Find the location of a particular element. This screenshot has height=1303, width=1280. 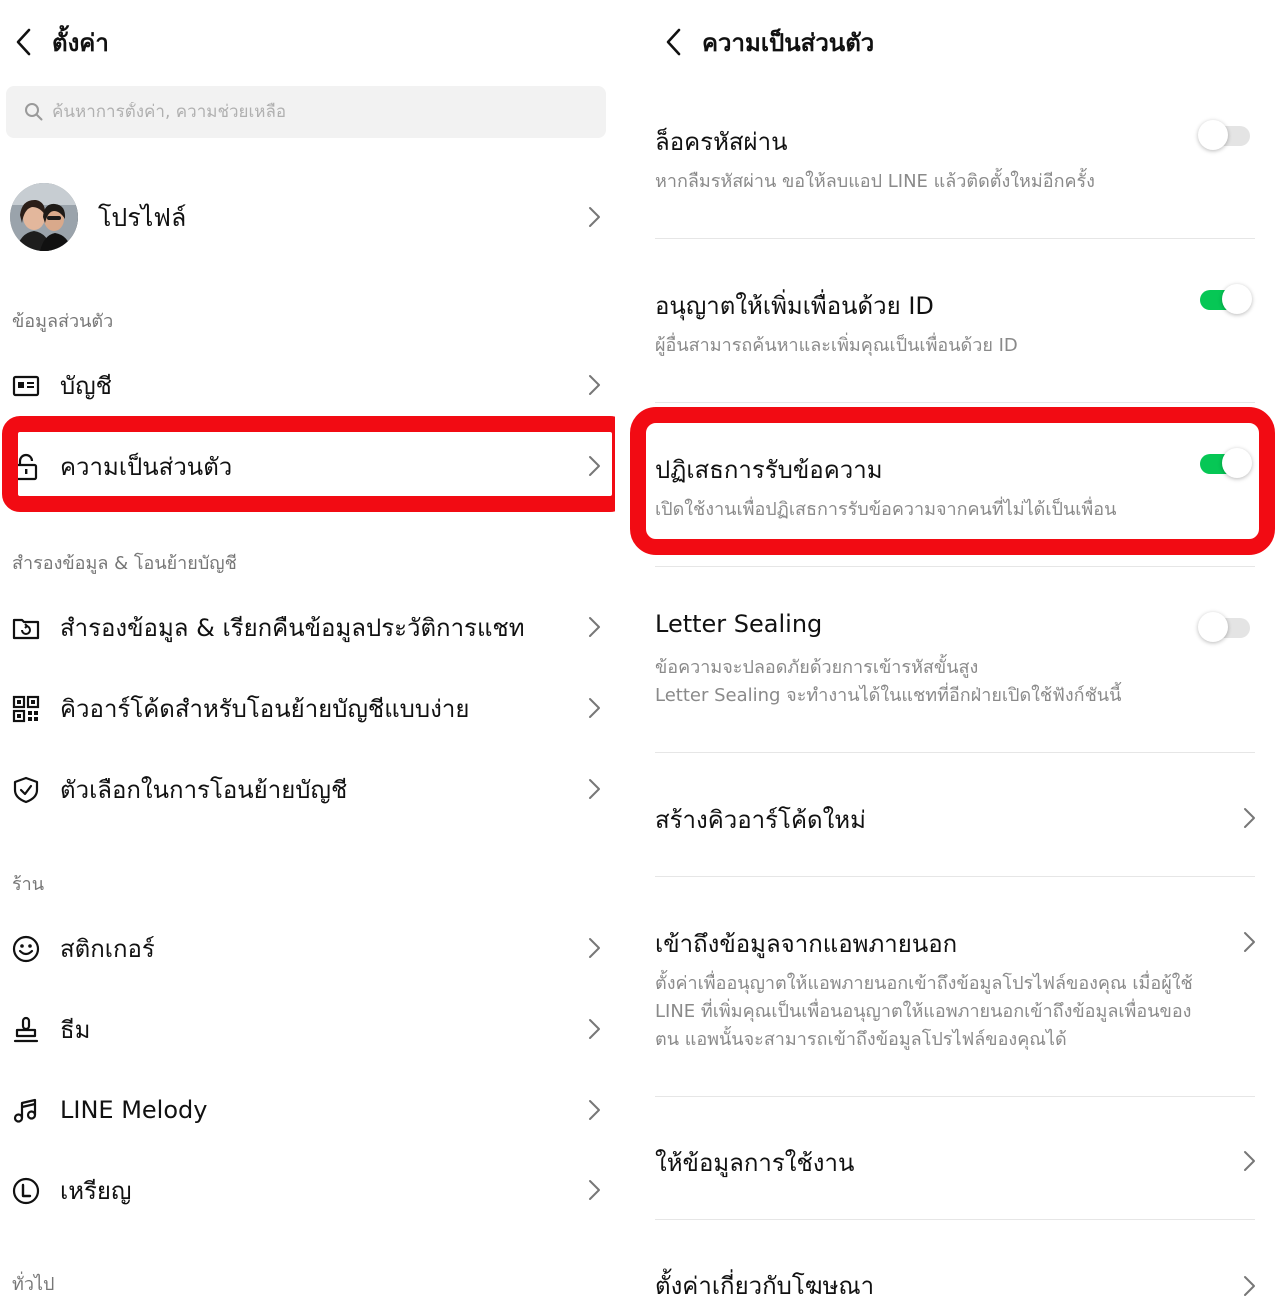

sidebar-item-stickers: สติกเกอร์ is located at coordinates (307, 948).